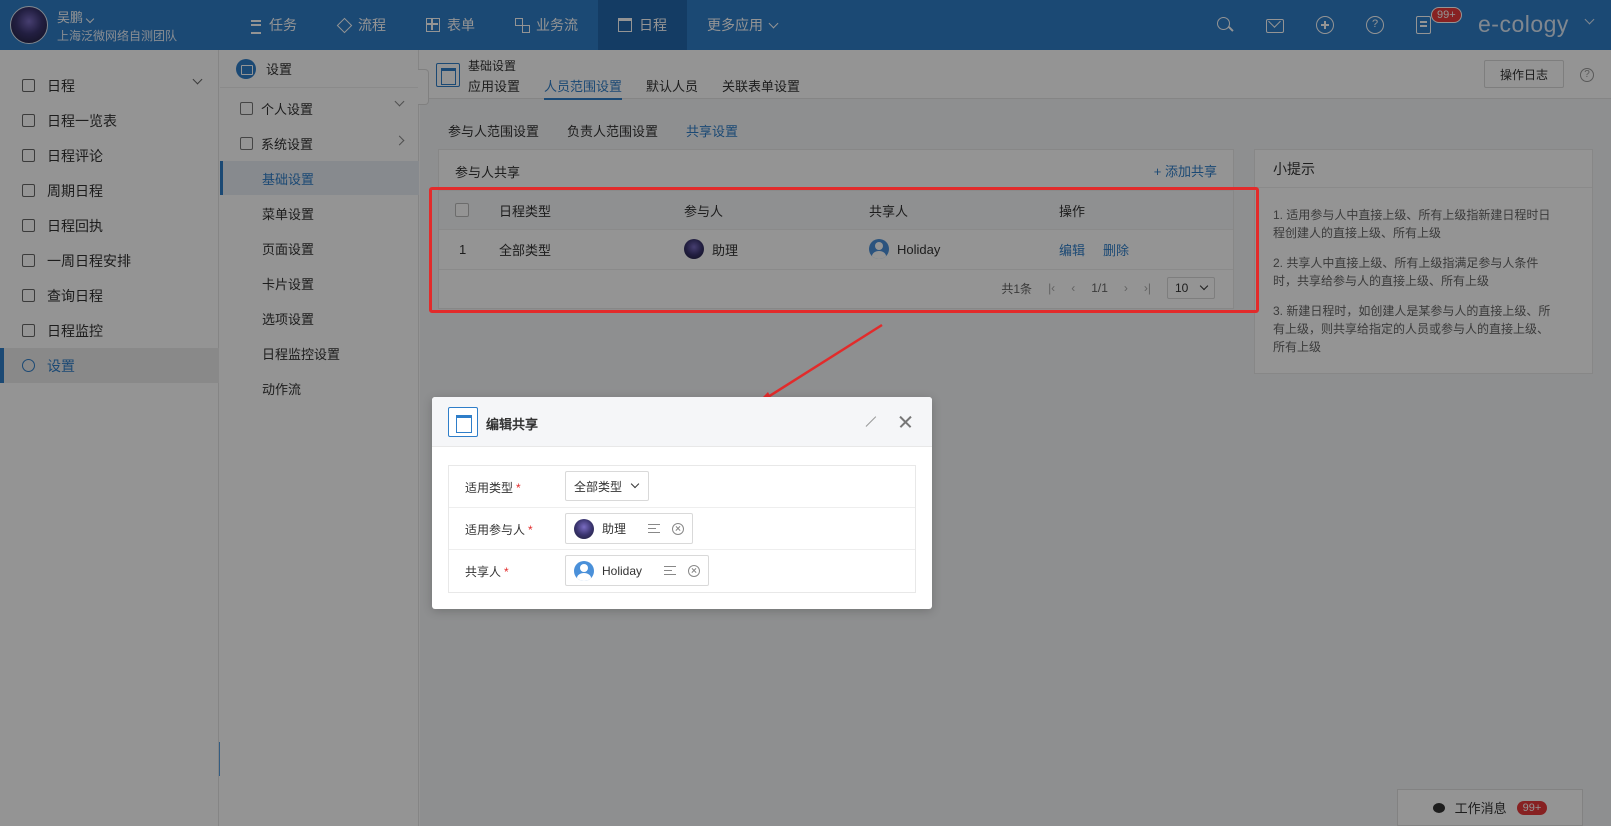 The image size is (1611, 826). I want to click on type-select: 全部类型, so click(607, 486).